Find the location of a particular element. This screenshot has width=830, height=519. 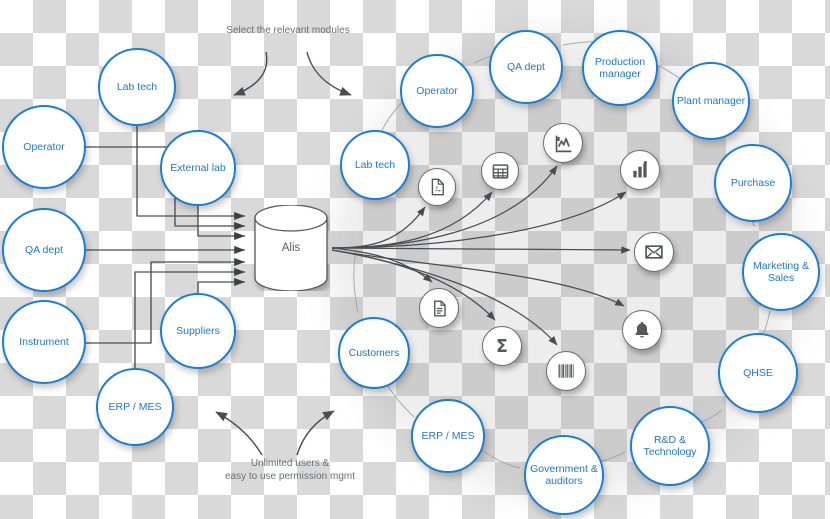

alis-database: Alis is located at coordinates (291, 248).